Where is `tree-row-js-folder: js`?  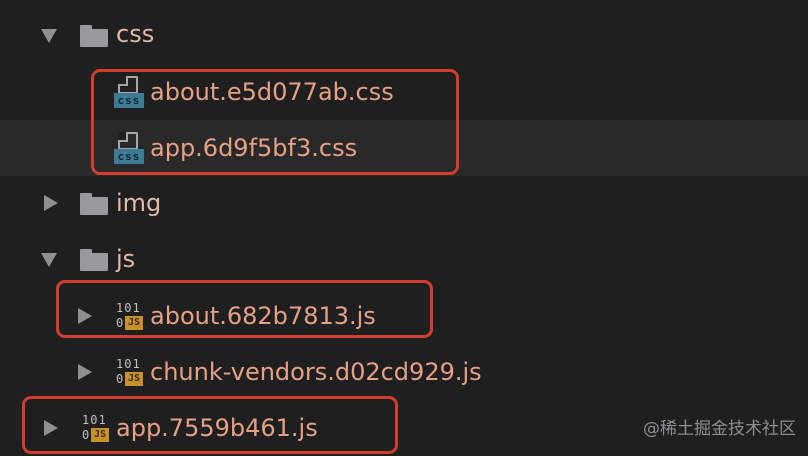
tree-row-js-folder: js is located at coordinates (404, 260).